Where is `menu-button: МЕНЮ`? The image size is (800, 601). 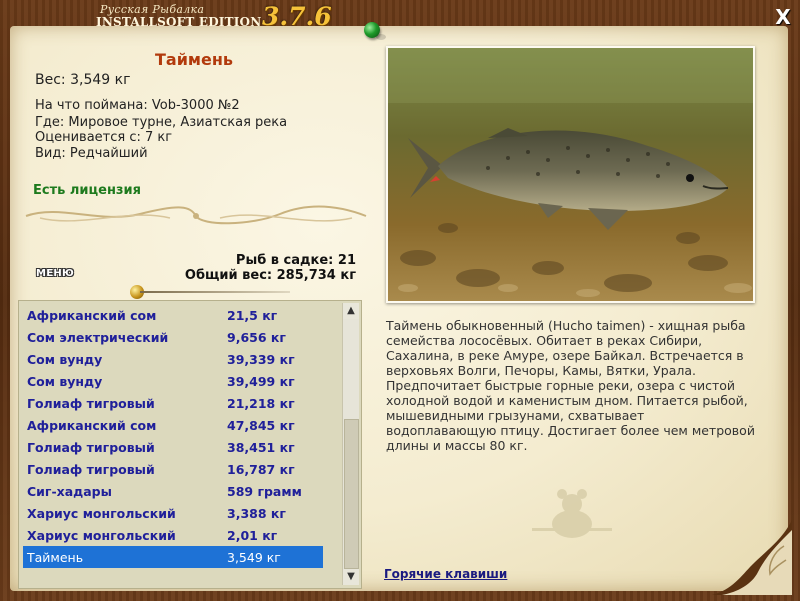 menu-button: МЕНЮ is located at coordinates (55, 273).